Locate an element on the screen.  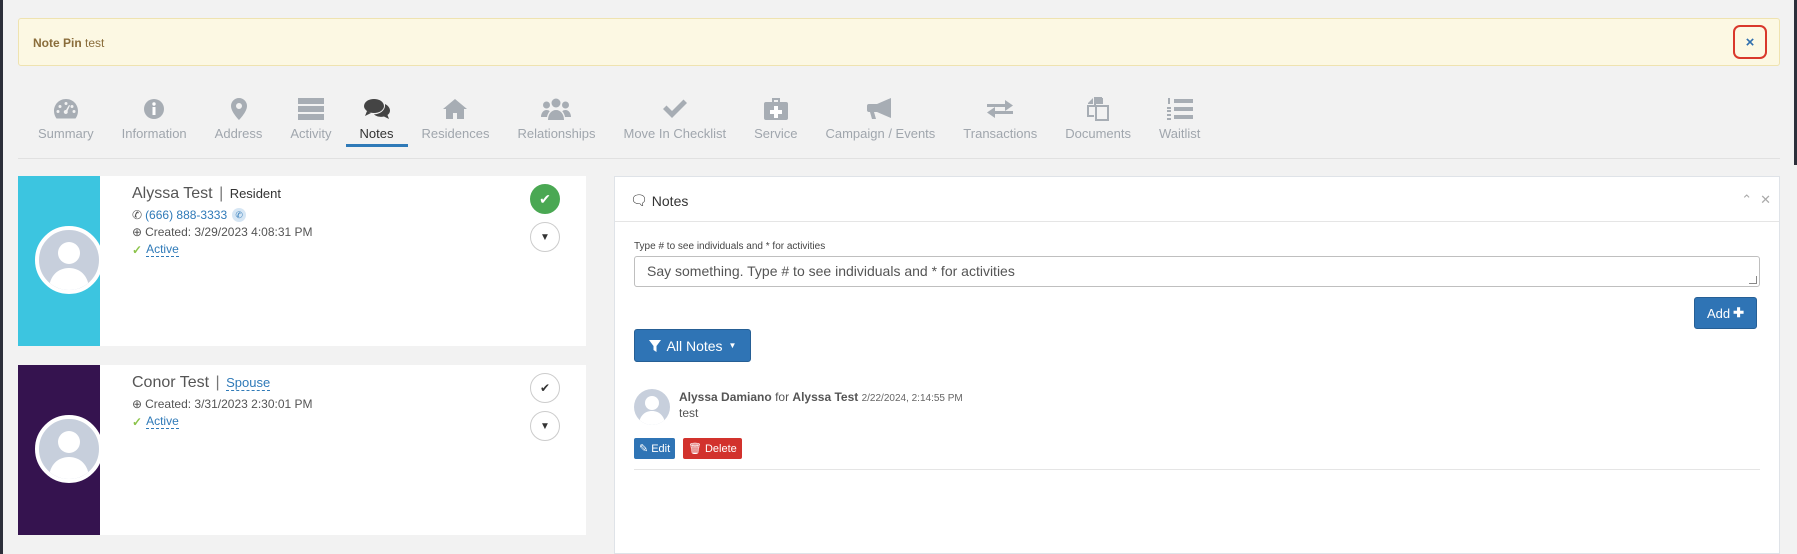
note-pin-banner: Note Pin test × is located at coordinates (899, 42).